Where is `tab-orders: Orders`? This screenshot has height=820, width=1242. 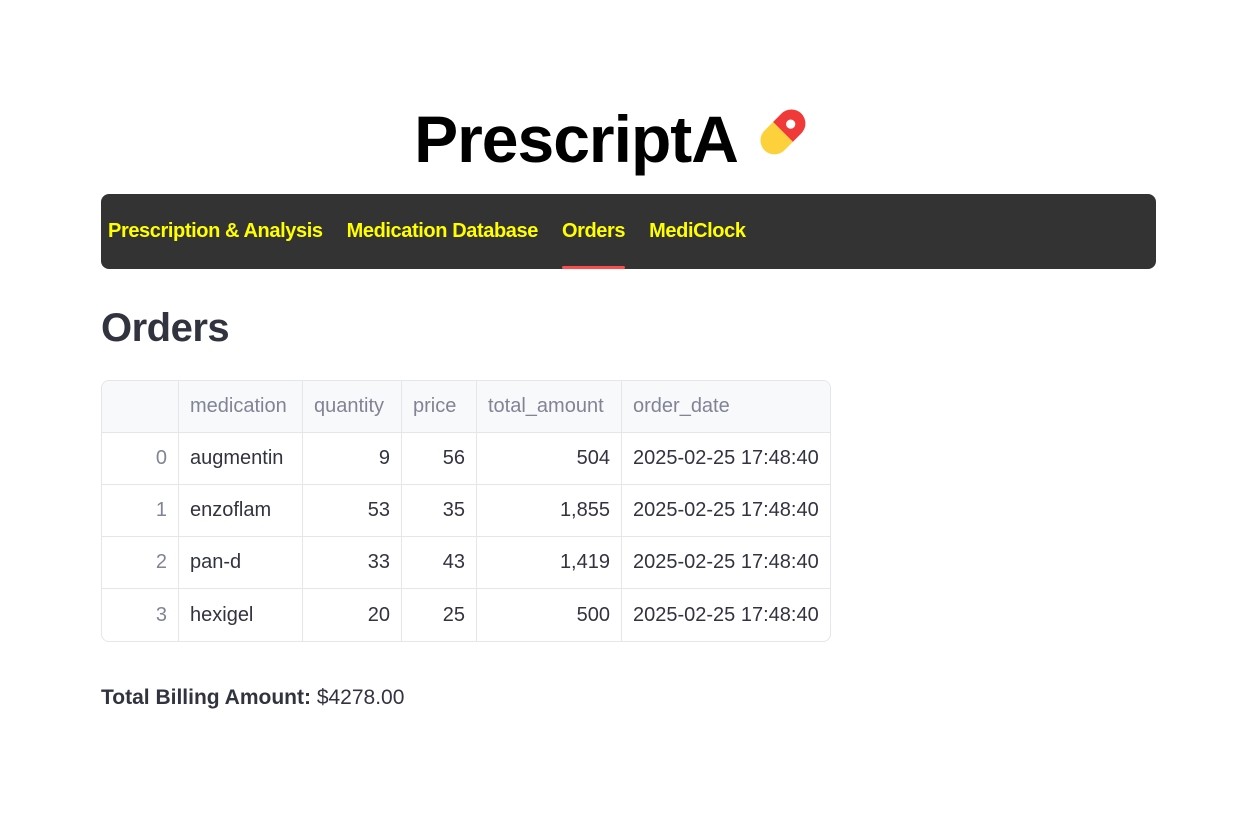 tab-orders: Orders is located at coordinates (593, 231).